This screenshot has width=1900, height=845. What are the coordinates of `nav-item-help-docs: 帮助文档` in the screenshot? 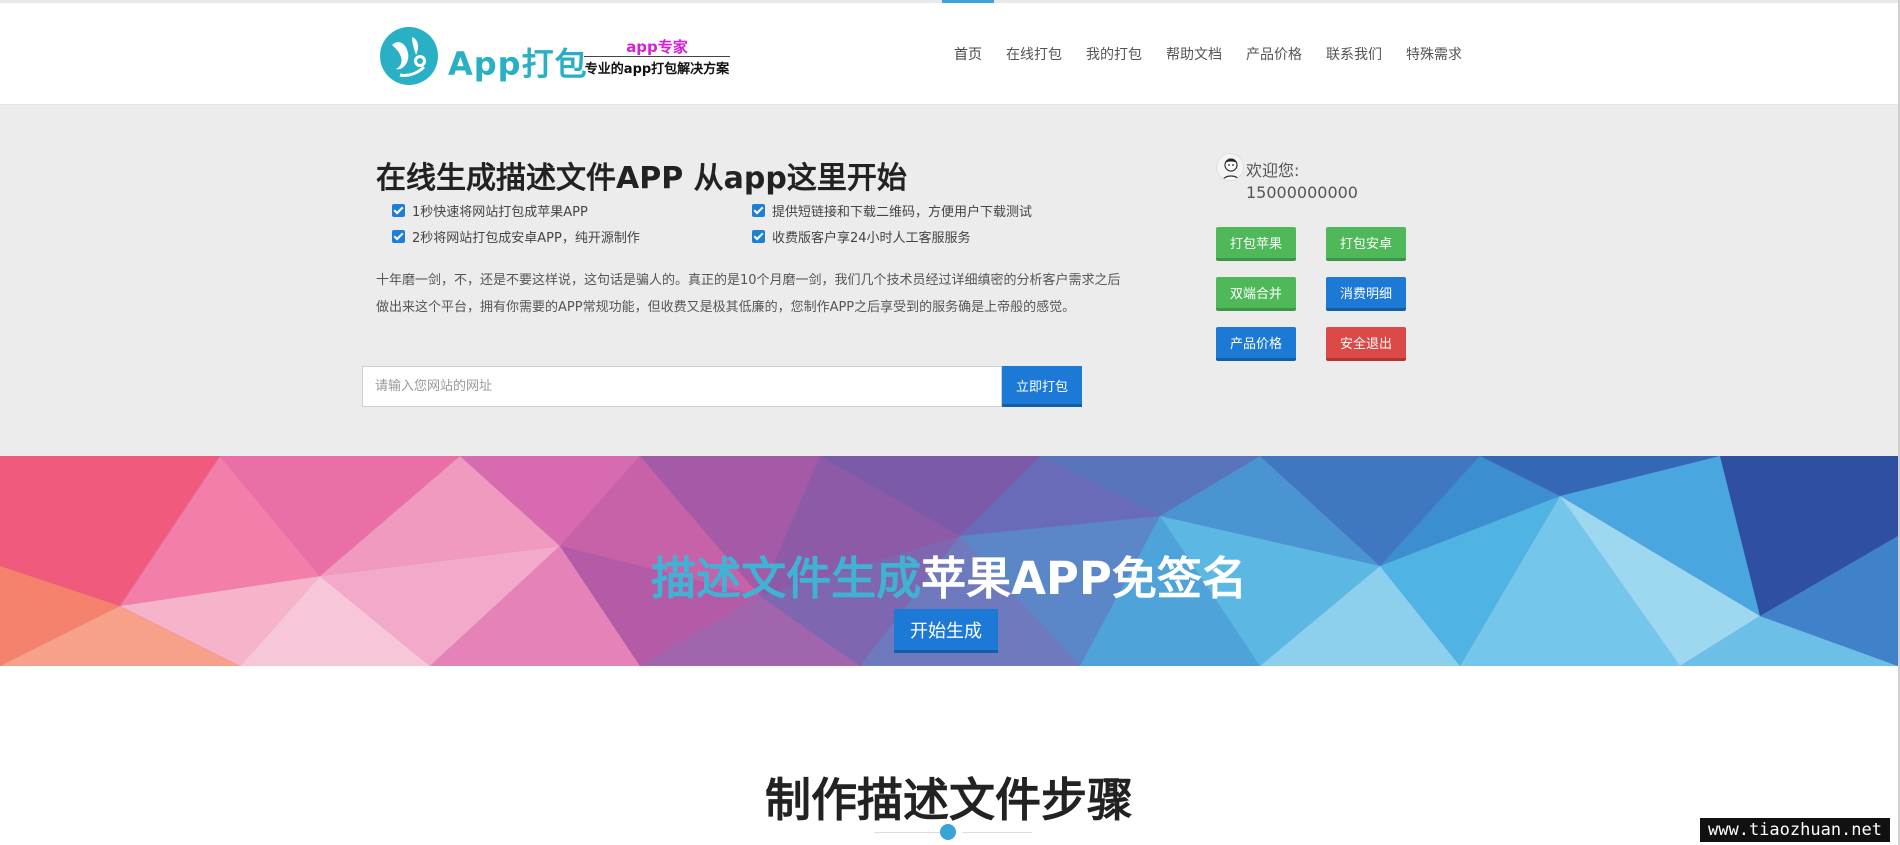 It's located at (1194, 55).